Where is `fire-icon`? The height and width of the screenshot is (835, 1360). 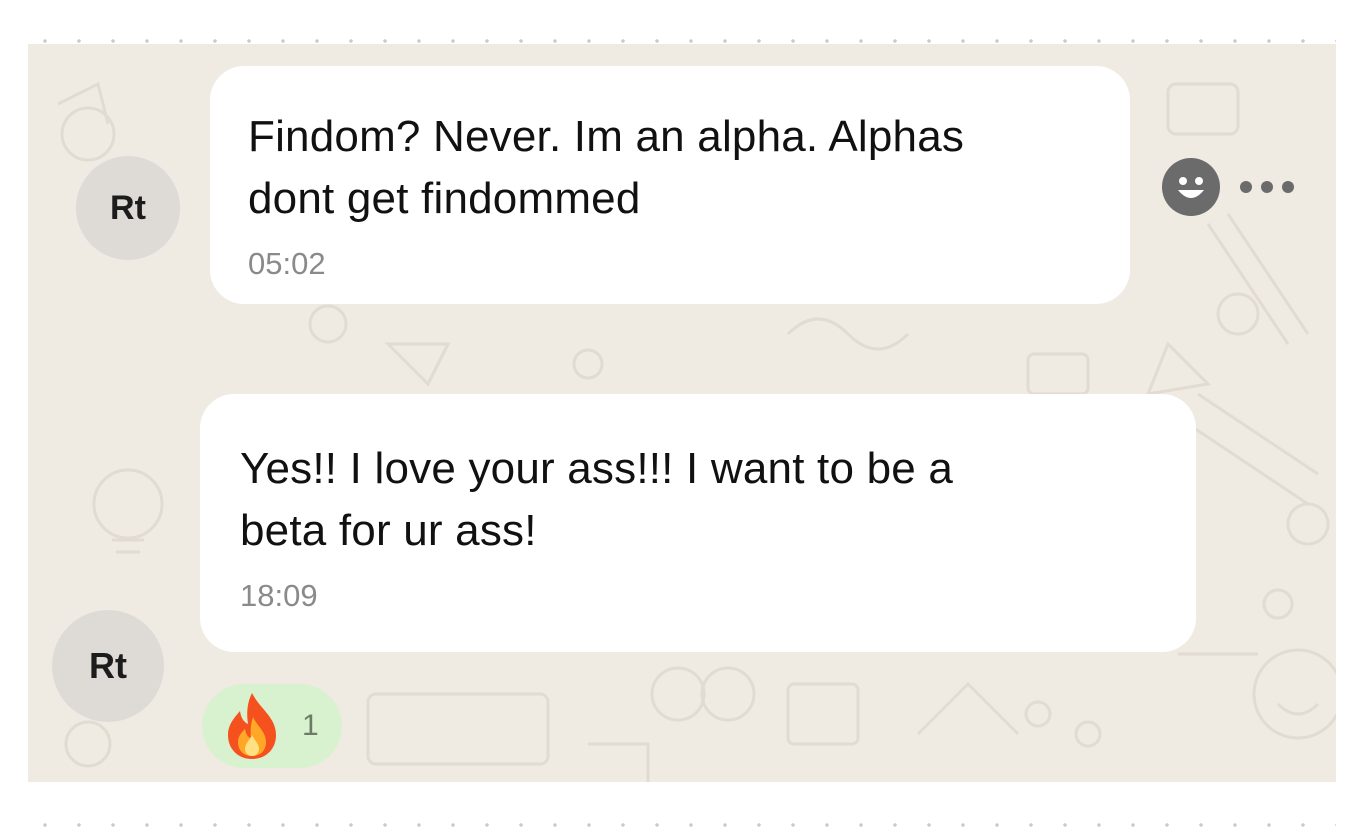
fire-icon is located at coordinates (252, 726).